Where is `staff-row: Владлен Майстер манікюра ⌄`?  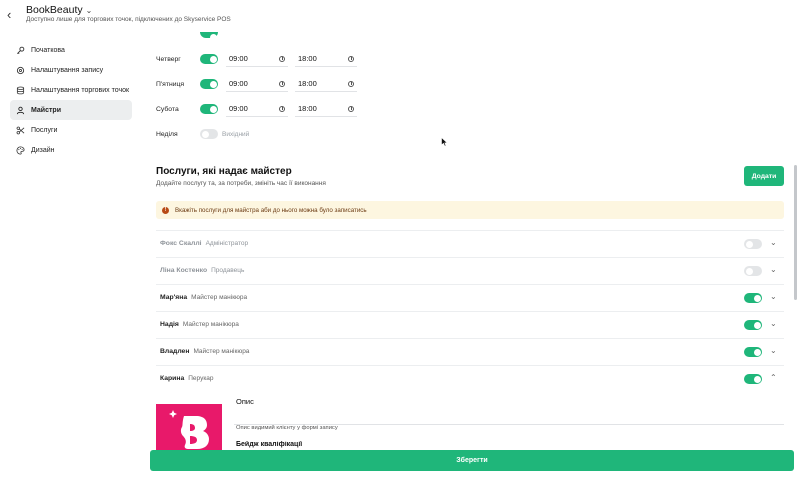 staff-row: Владлен Майстер манікюра ⌄ is located at coordinates (470, 351).